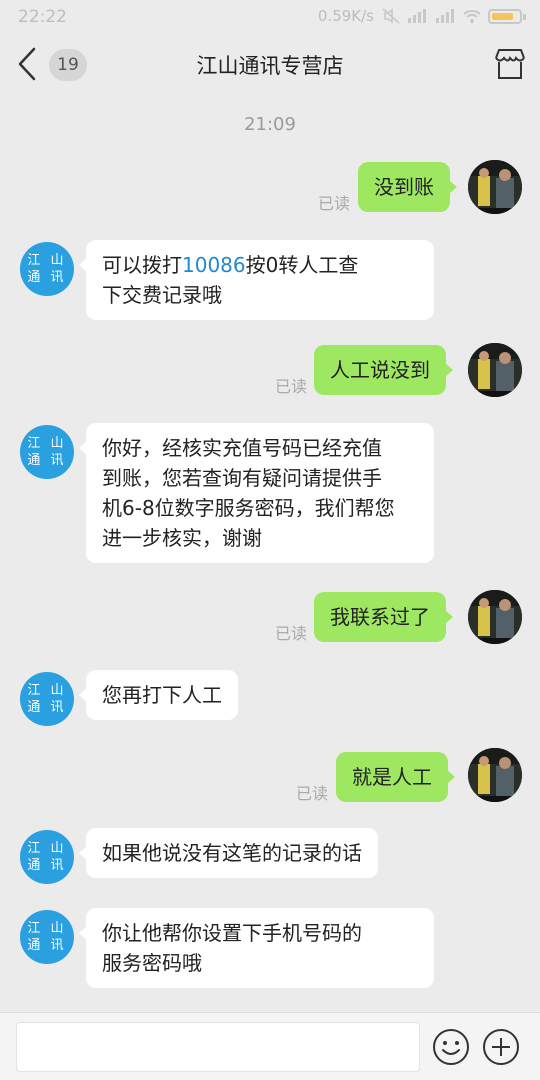 The width and height of the screenshot is (540, 1080). What do you see at coordinates (391, 16) in the screenshot?
I see `mute-icon` at bounding box center [391, 16].